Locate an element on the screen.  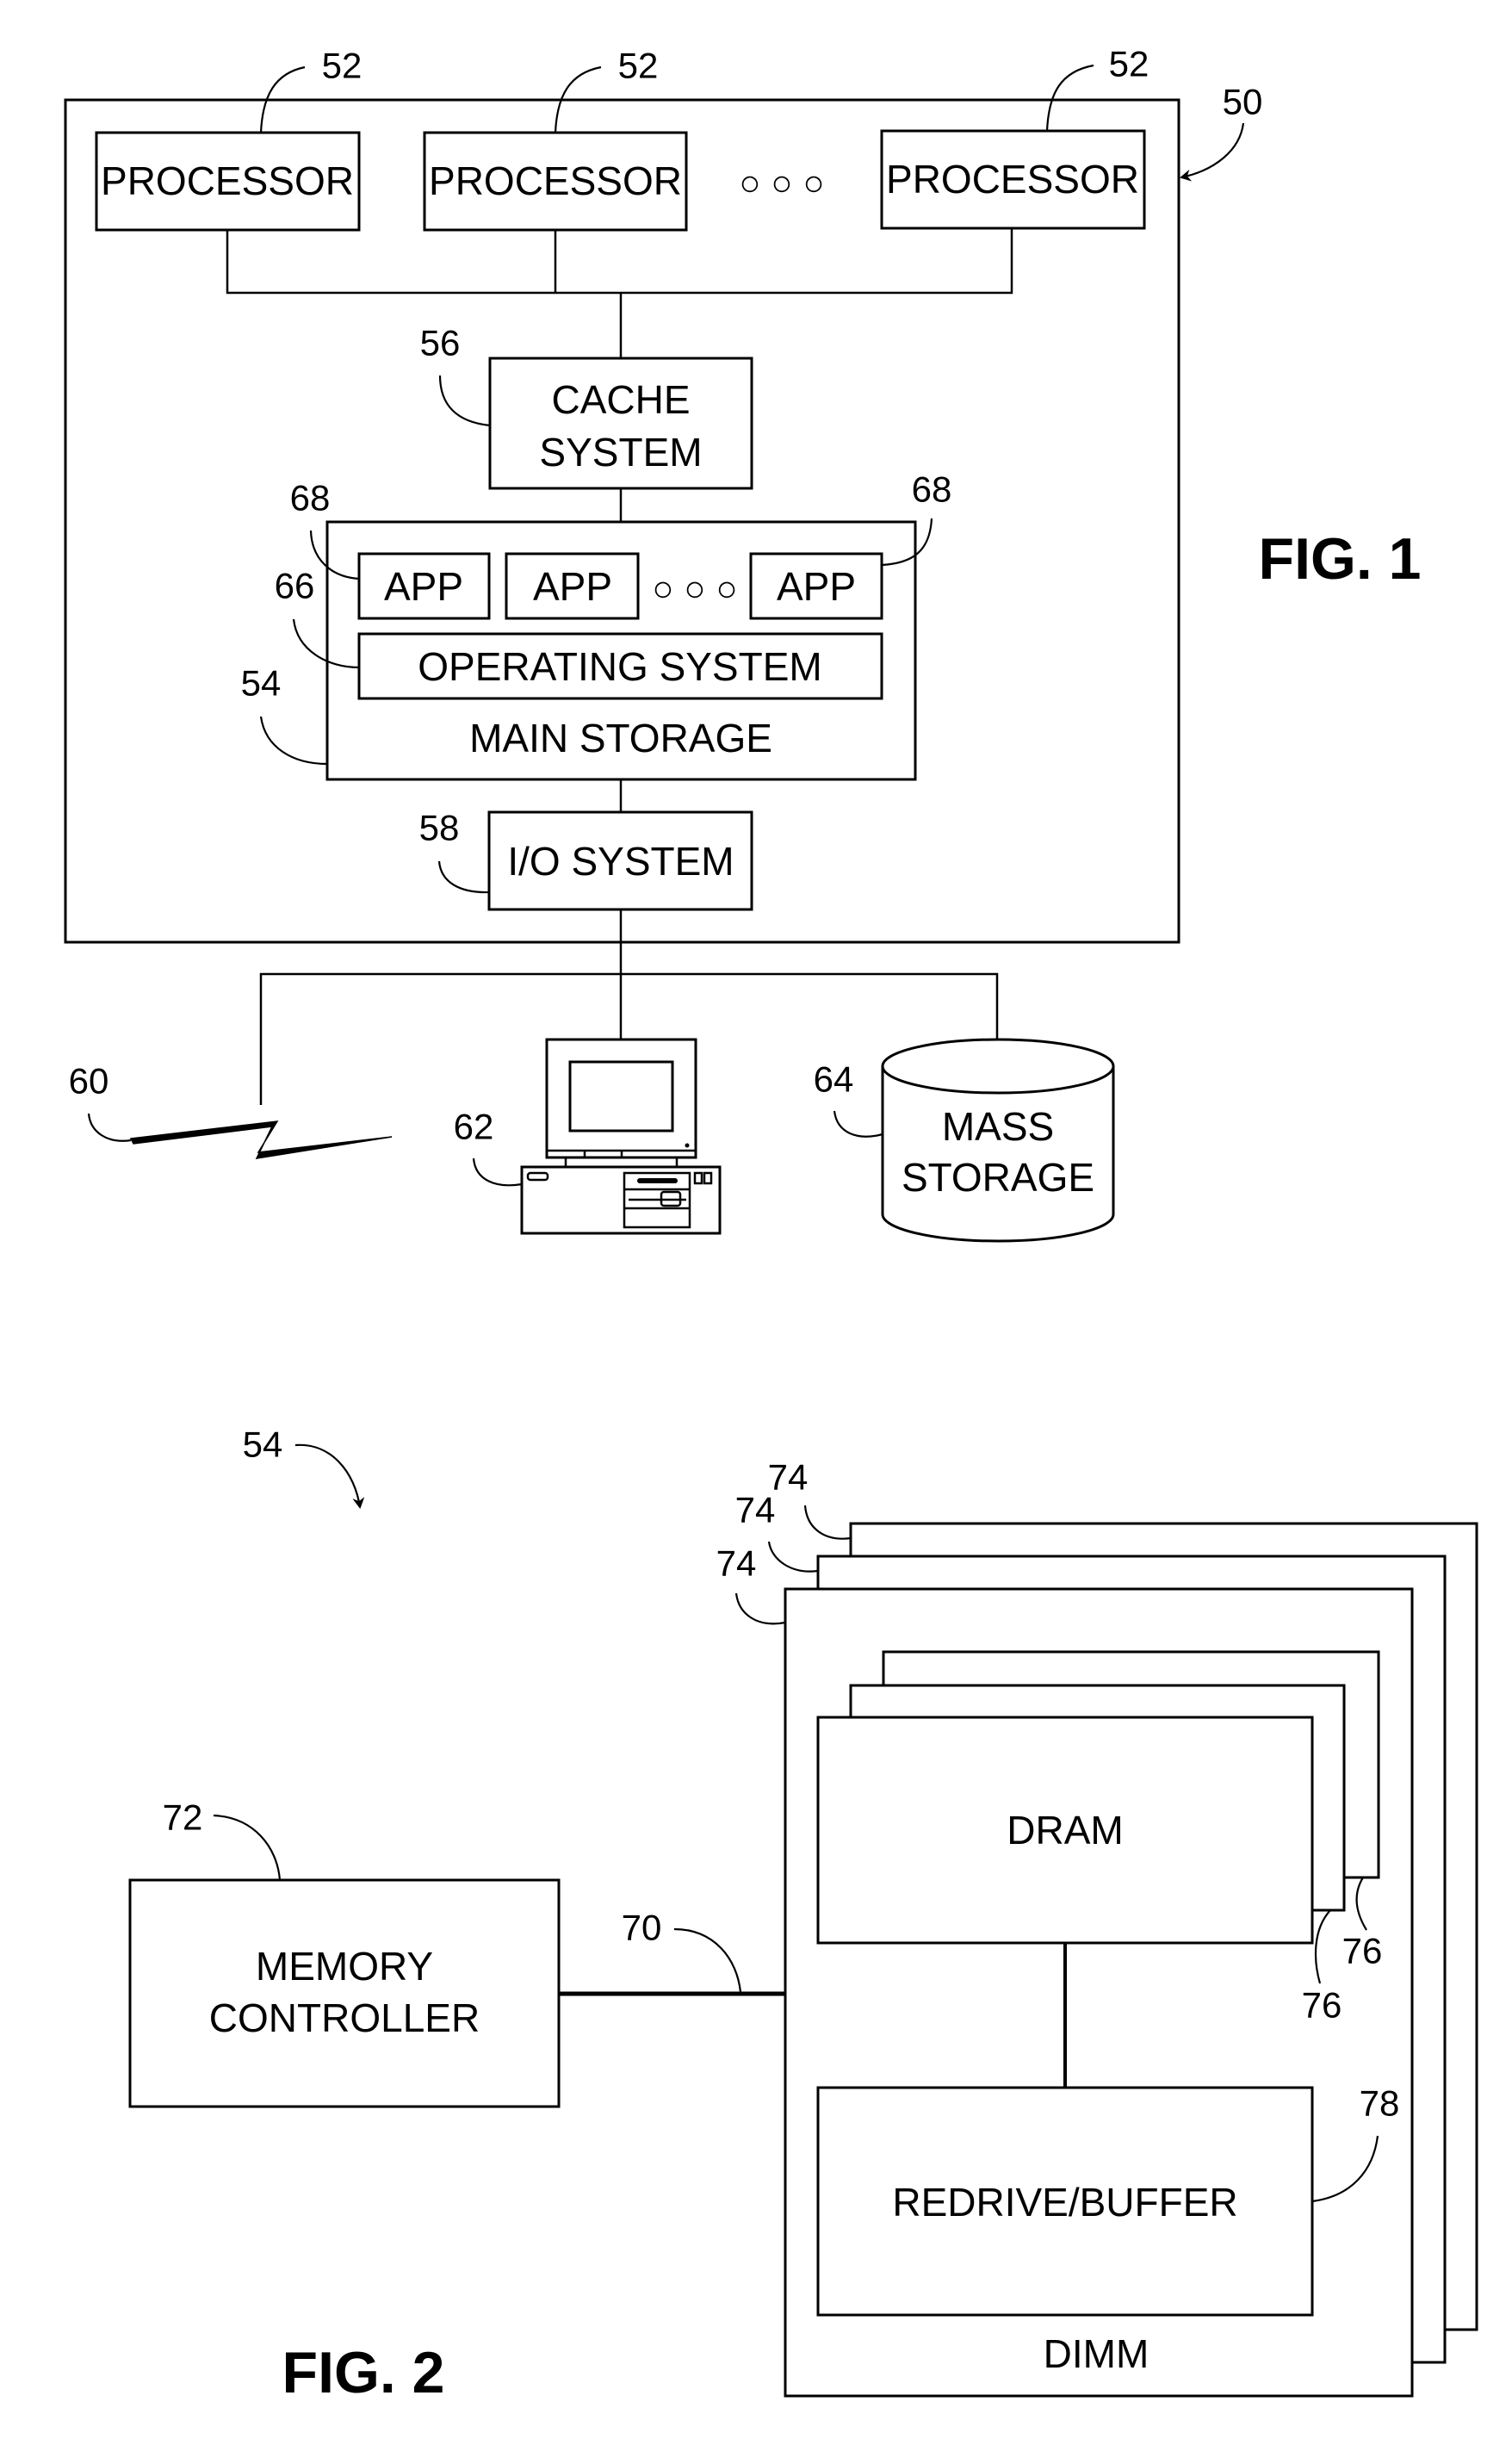
ref-58: 58 is located at coordinates (440, 828).